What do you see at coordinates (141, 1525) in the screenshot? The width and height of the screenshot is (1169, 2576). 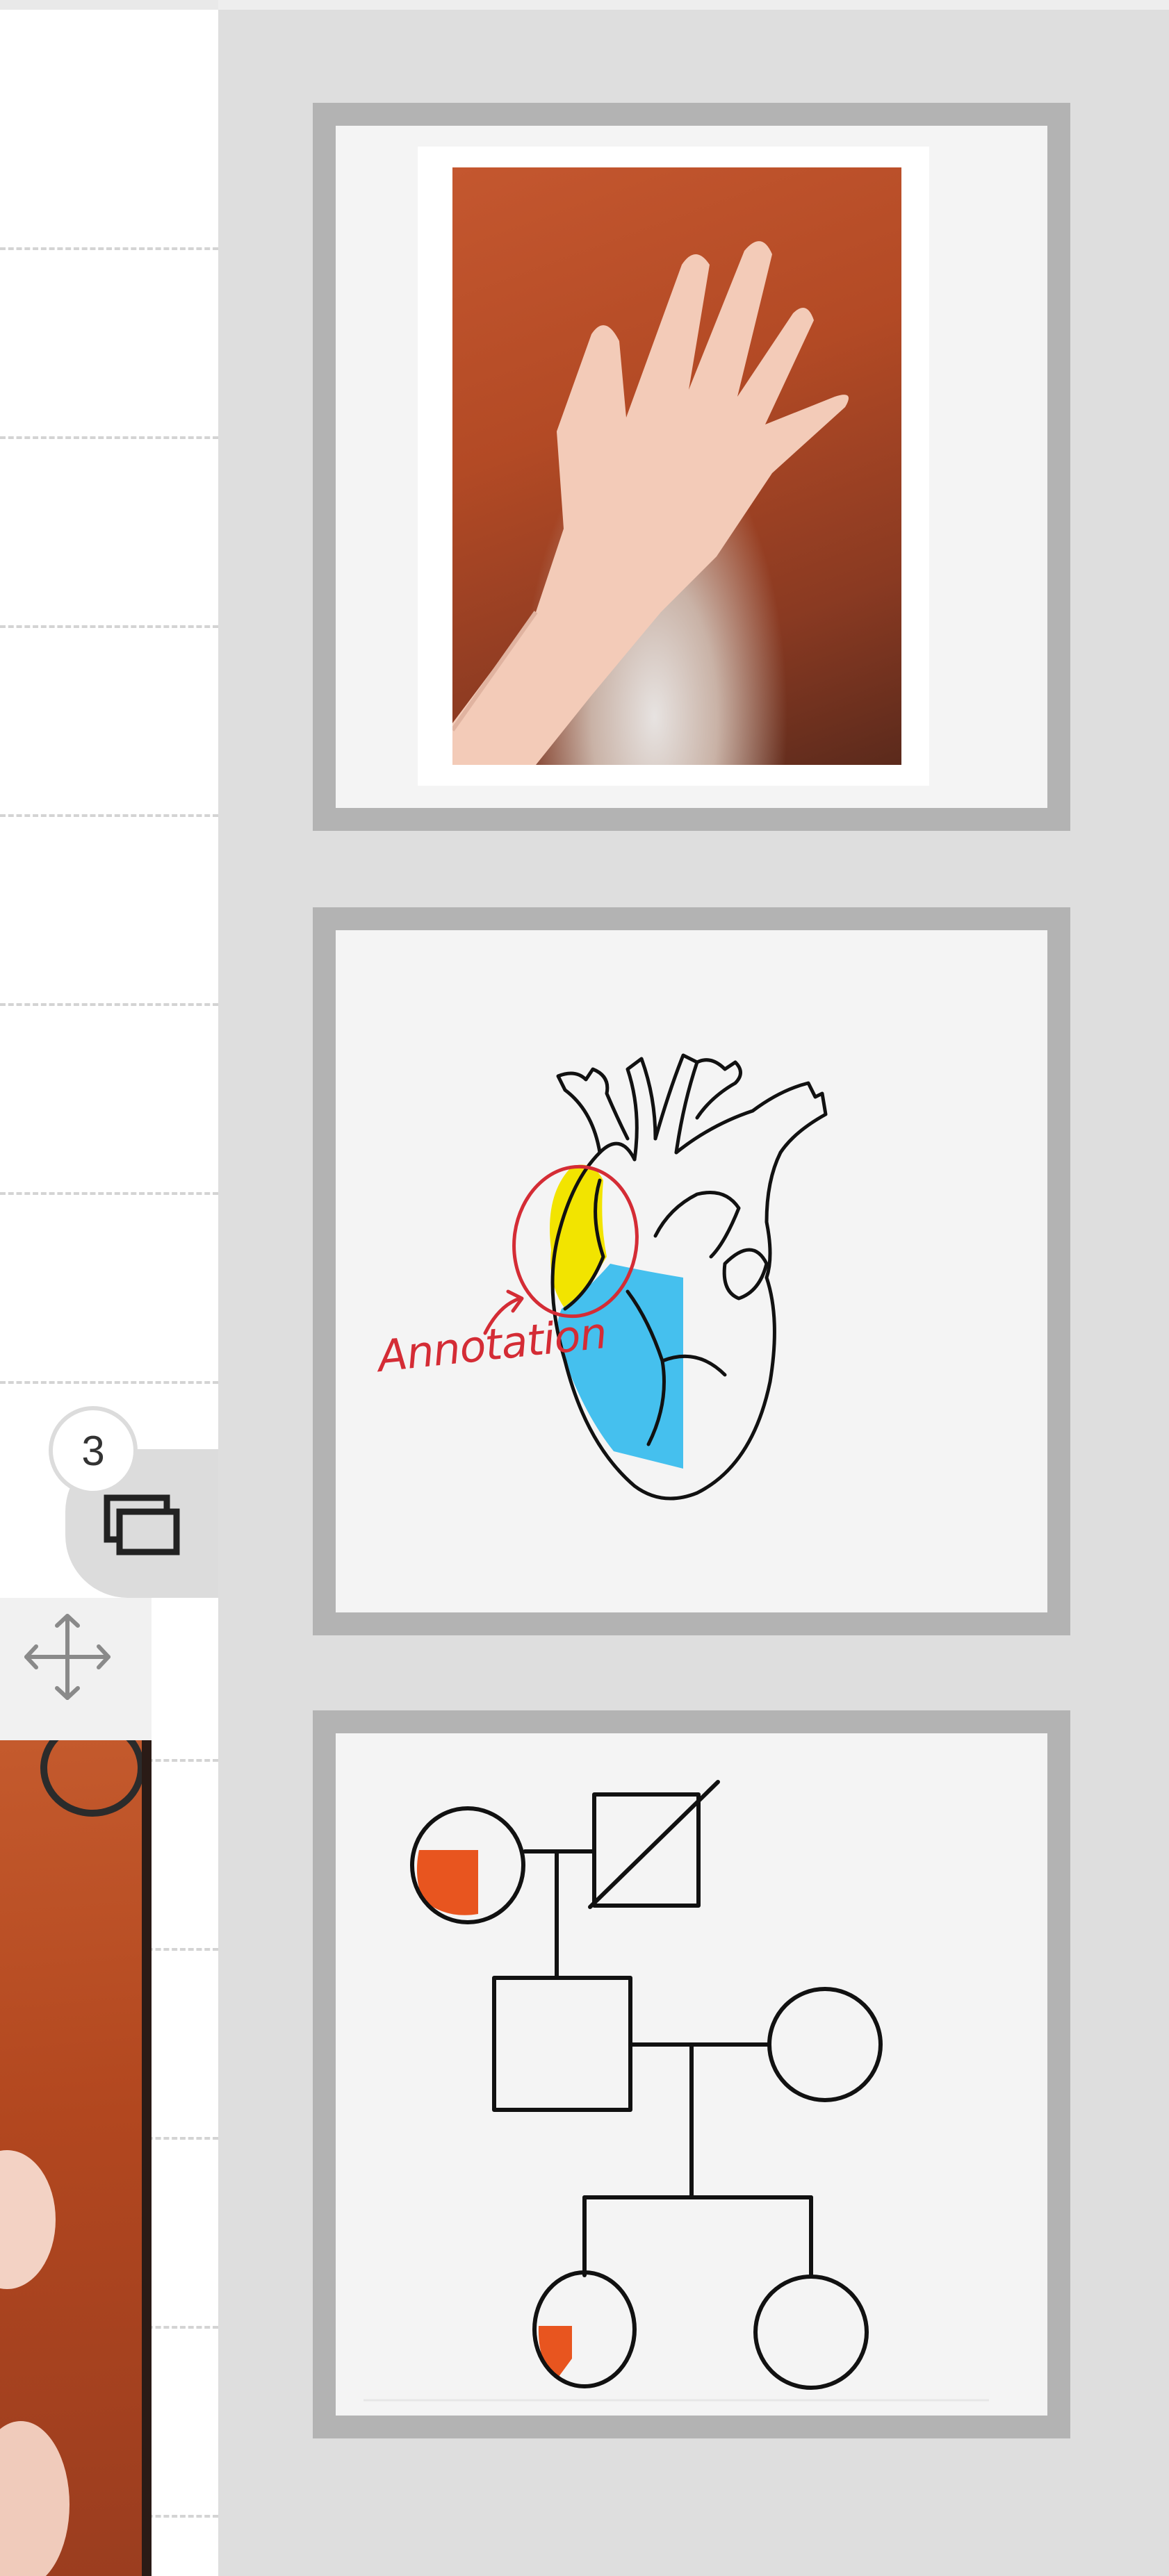 I see `stacked-pages-icon` at bounding box center [141, 1525].